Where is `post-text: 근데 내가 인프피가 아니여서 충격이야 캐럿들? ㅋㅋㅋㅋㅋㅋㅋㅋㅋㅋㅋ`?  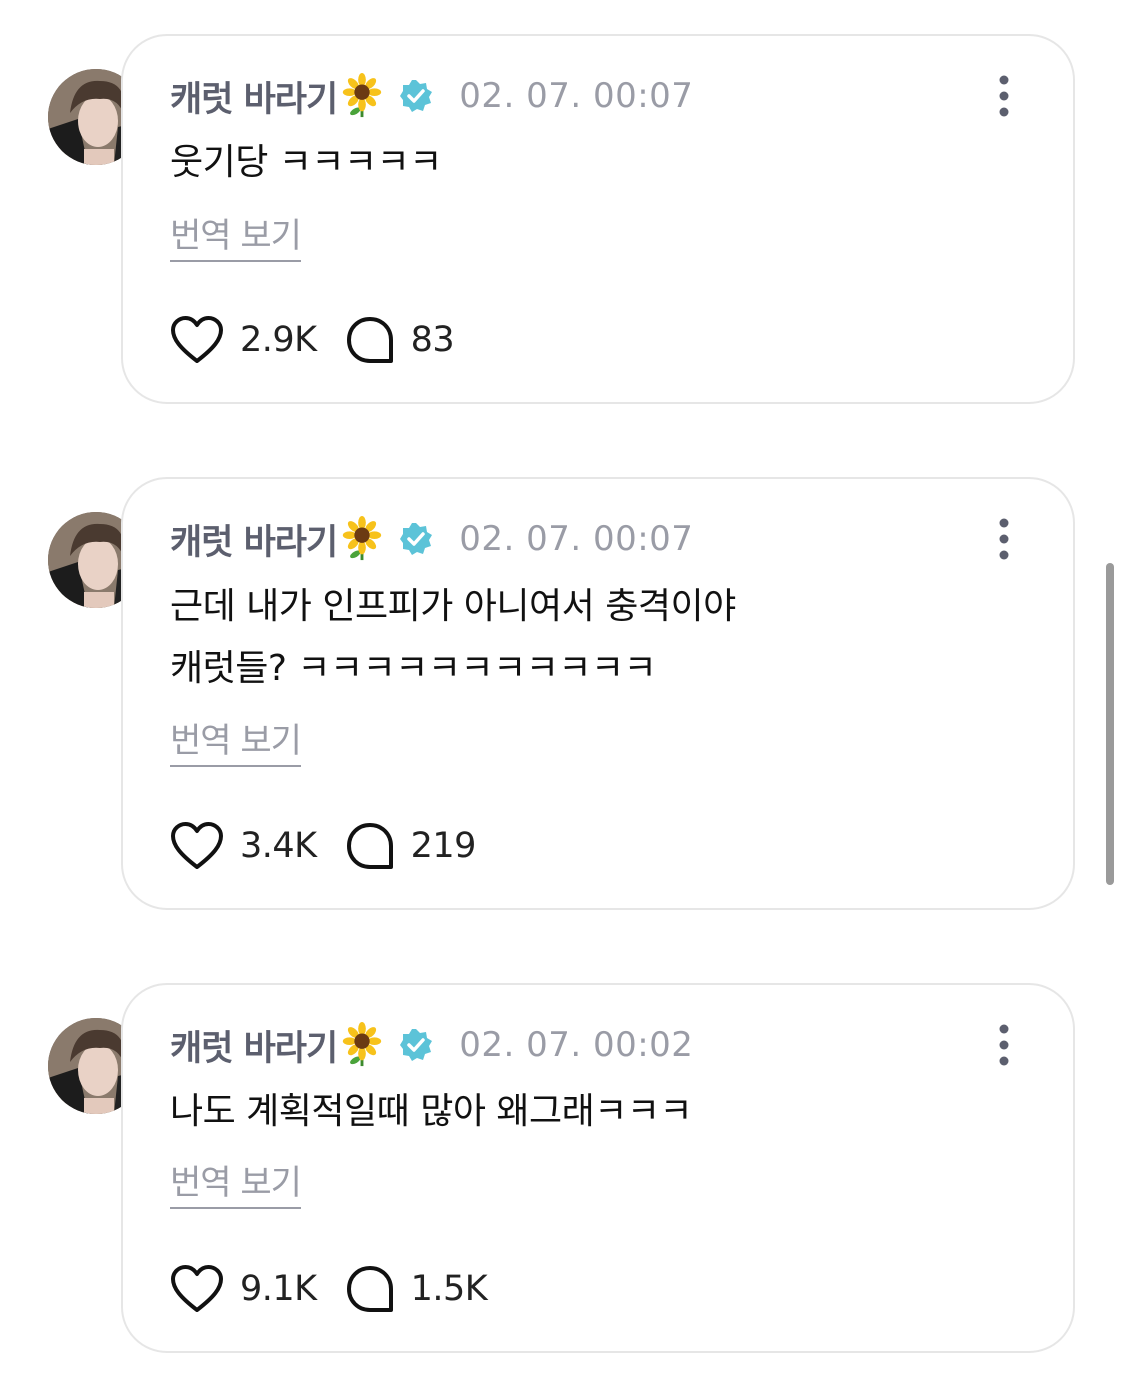 post-text: 근데 내가 인프피가 아니여서 충격이야 캐럿들? ㅋㅋㅋㅋㅋㅋㅋㅋㅋㅋㅋ is located at coordinates (453, 637).